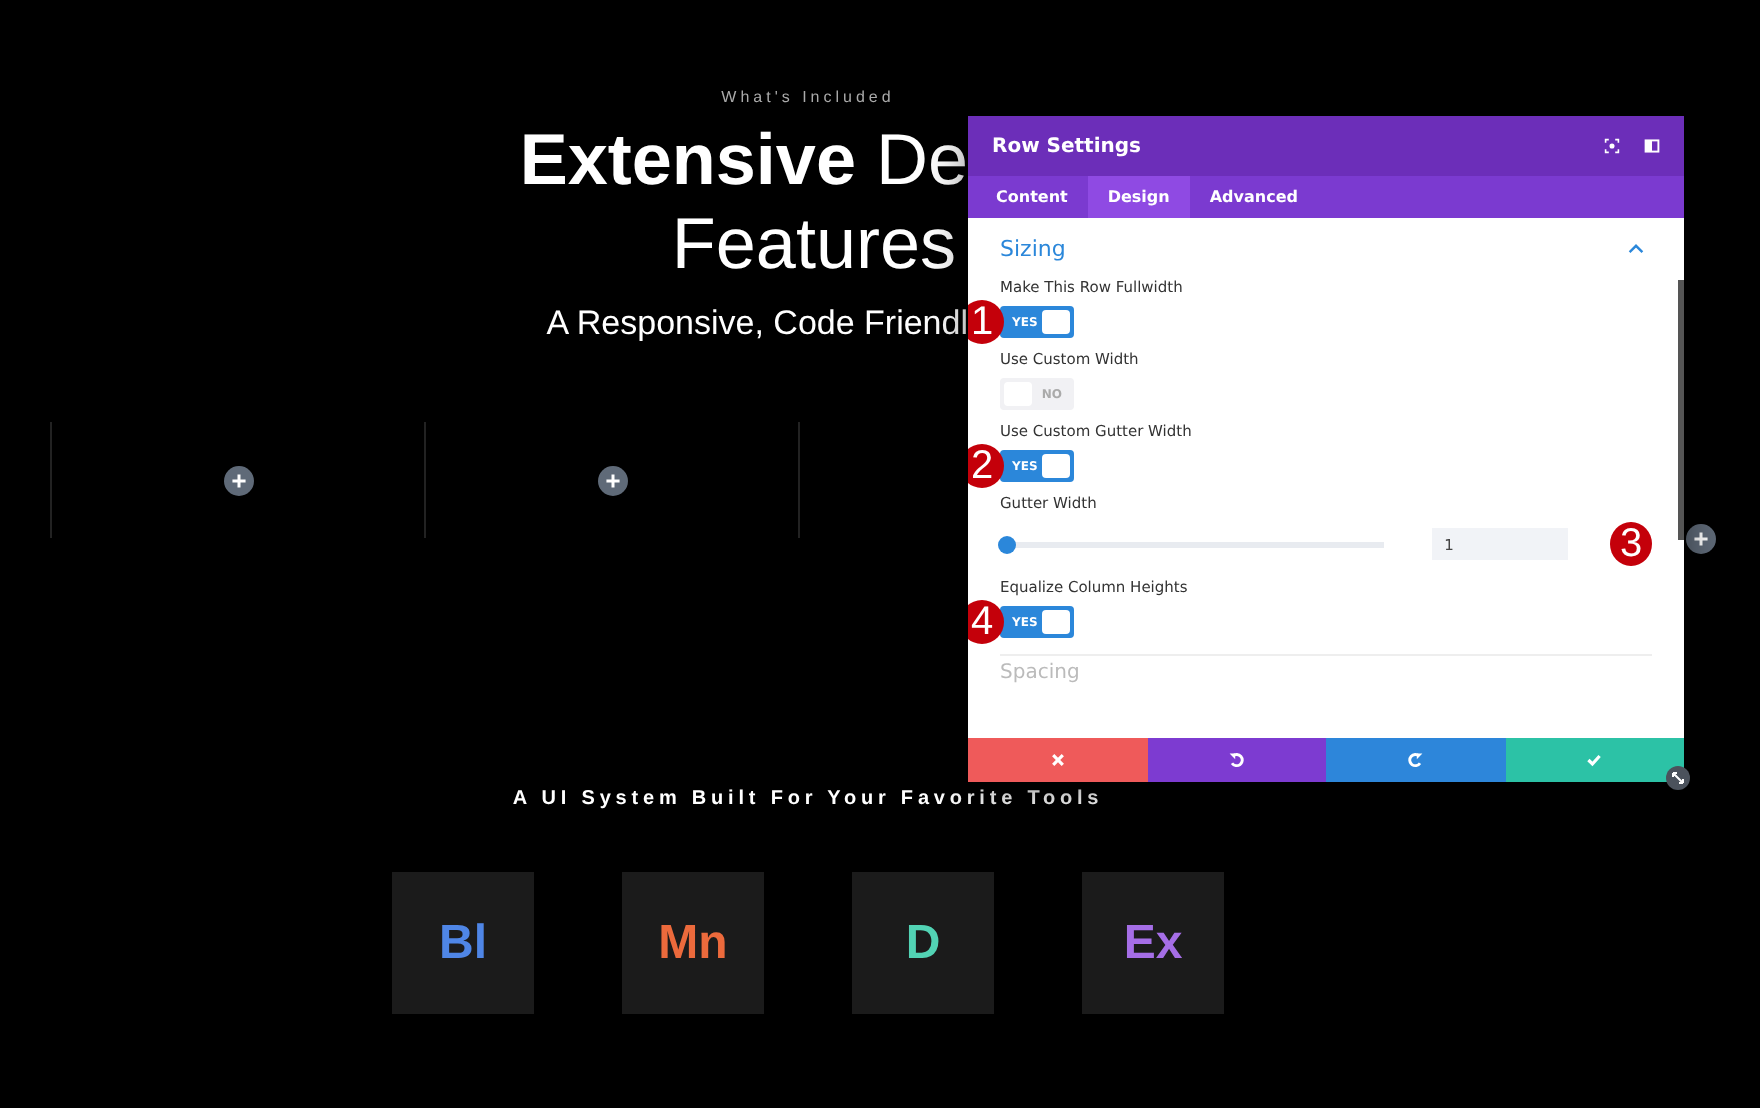 The image size is (1760, 1108). I want to click on tile-label: Bl, so click(463, 943).